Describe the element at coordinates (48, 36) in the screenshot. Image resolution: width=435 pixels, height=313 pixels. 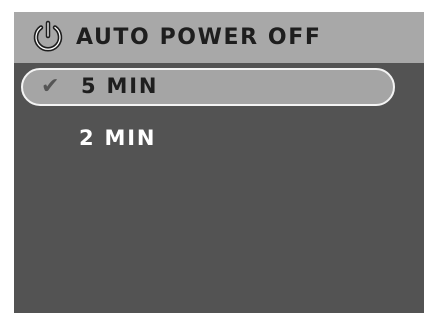
I see `power-icon` at that location.